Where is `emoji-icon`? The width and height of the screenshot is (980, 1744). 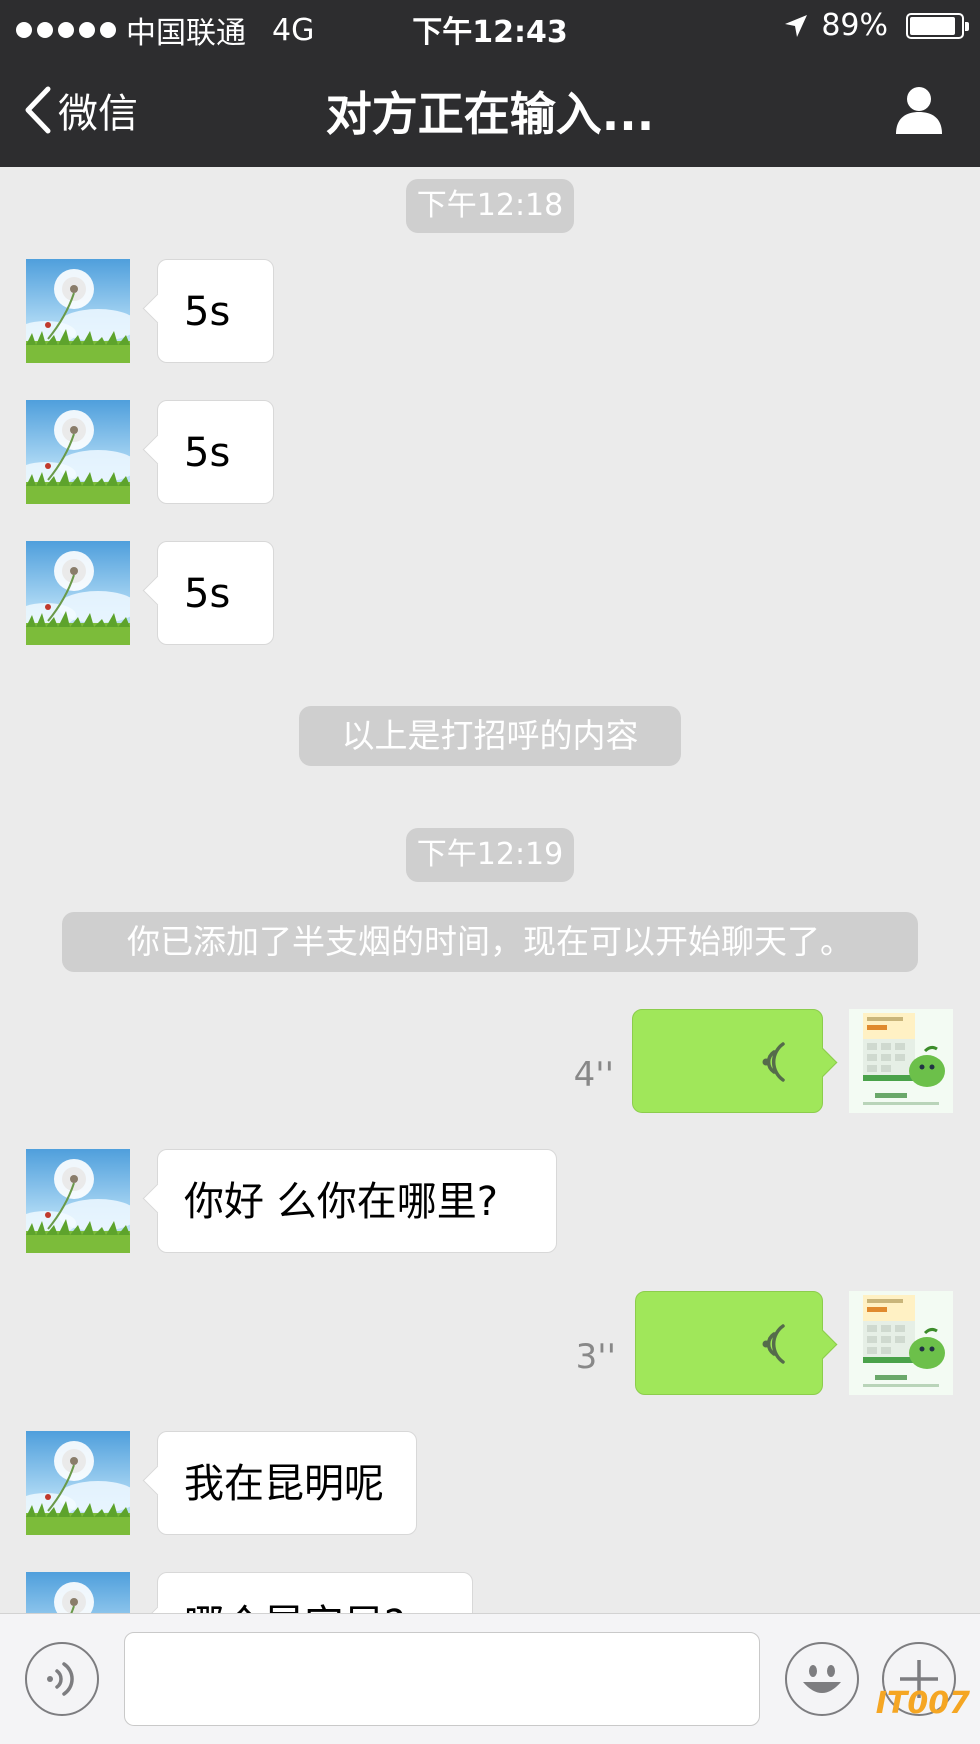
emoji-icon is located at coordinates (822, 1679).